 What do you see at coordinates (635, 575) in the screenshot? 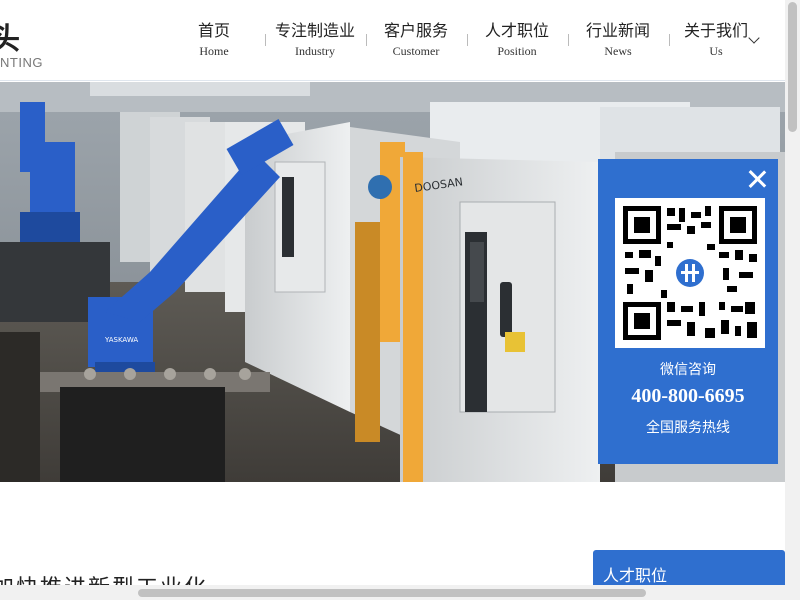
I see `position-card-title: 人才职位` at bounding box center [635, 575].